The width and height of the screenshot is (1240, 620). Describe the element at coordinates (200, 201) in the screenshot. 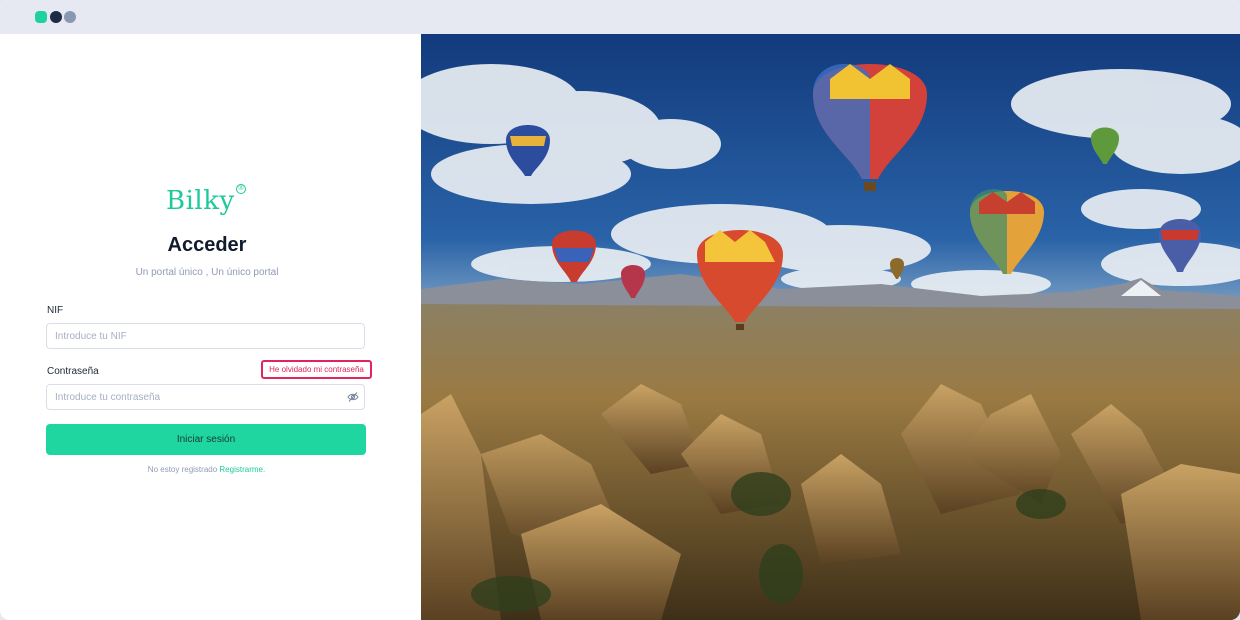

I see `logo-text: Bilky` at that location.